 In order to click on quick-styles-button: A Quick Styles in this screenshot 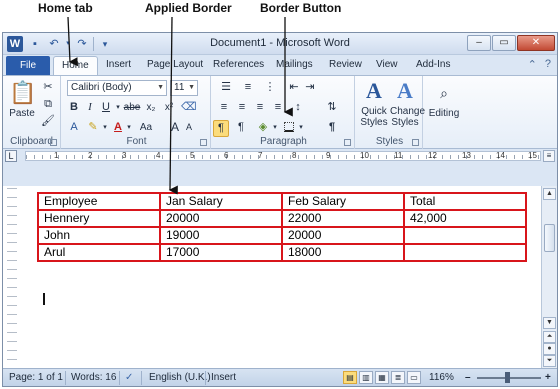, I will do `click(374, 103)`.